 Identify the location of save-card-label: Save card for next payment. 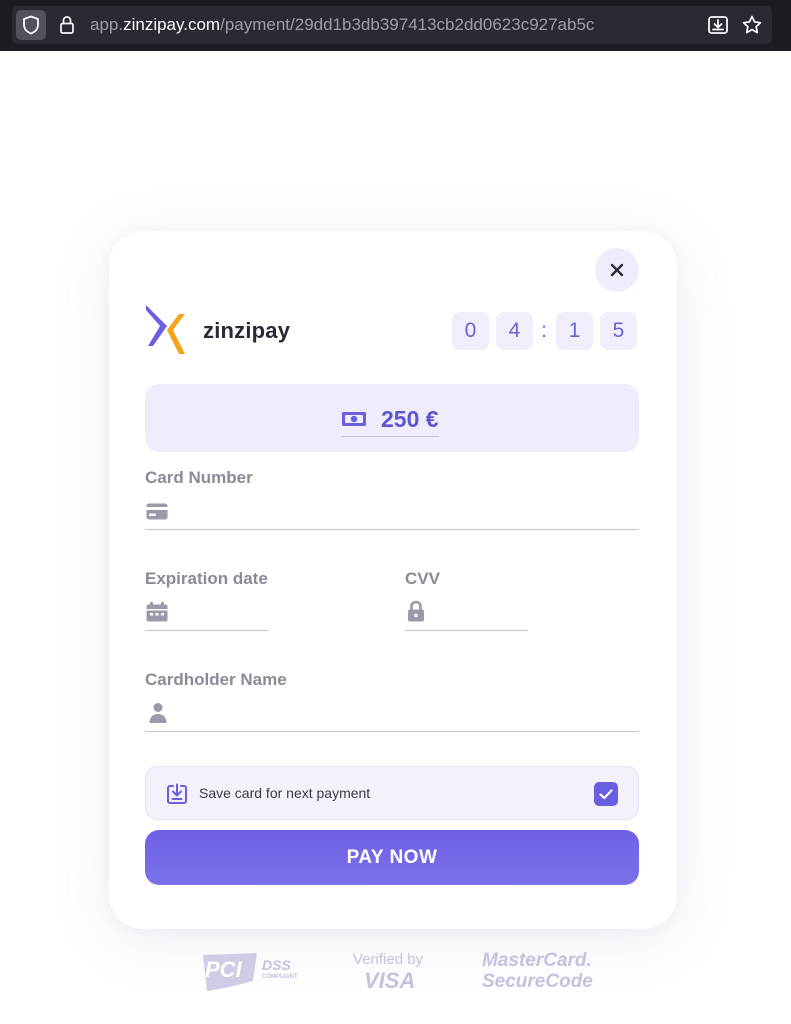
(285, 793).